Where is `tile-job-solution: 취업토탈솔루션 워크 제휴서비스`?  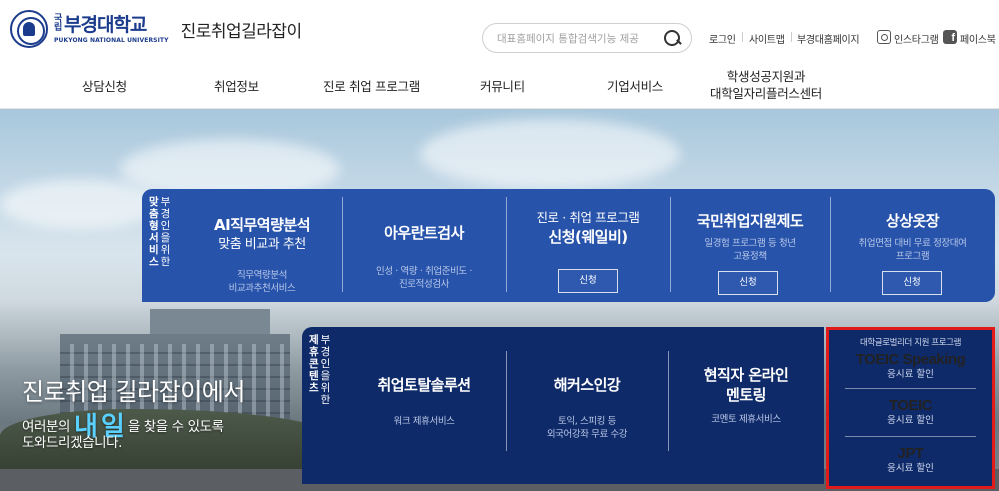 tile-job-solution: 취업토탈솔루션 워크 제휴서비스 is located at coordinates (424, 401).